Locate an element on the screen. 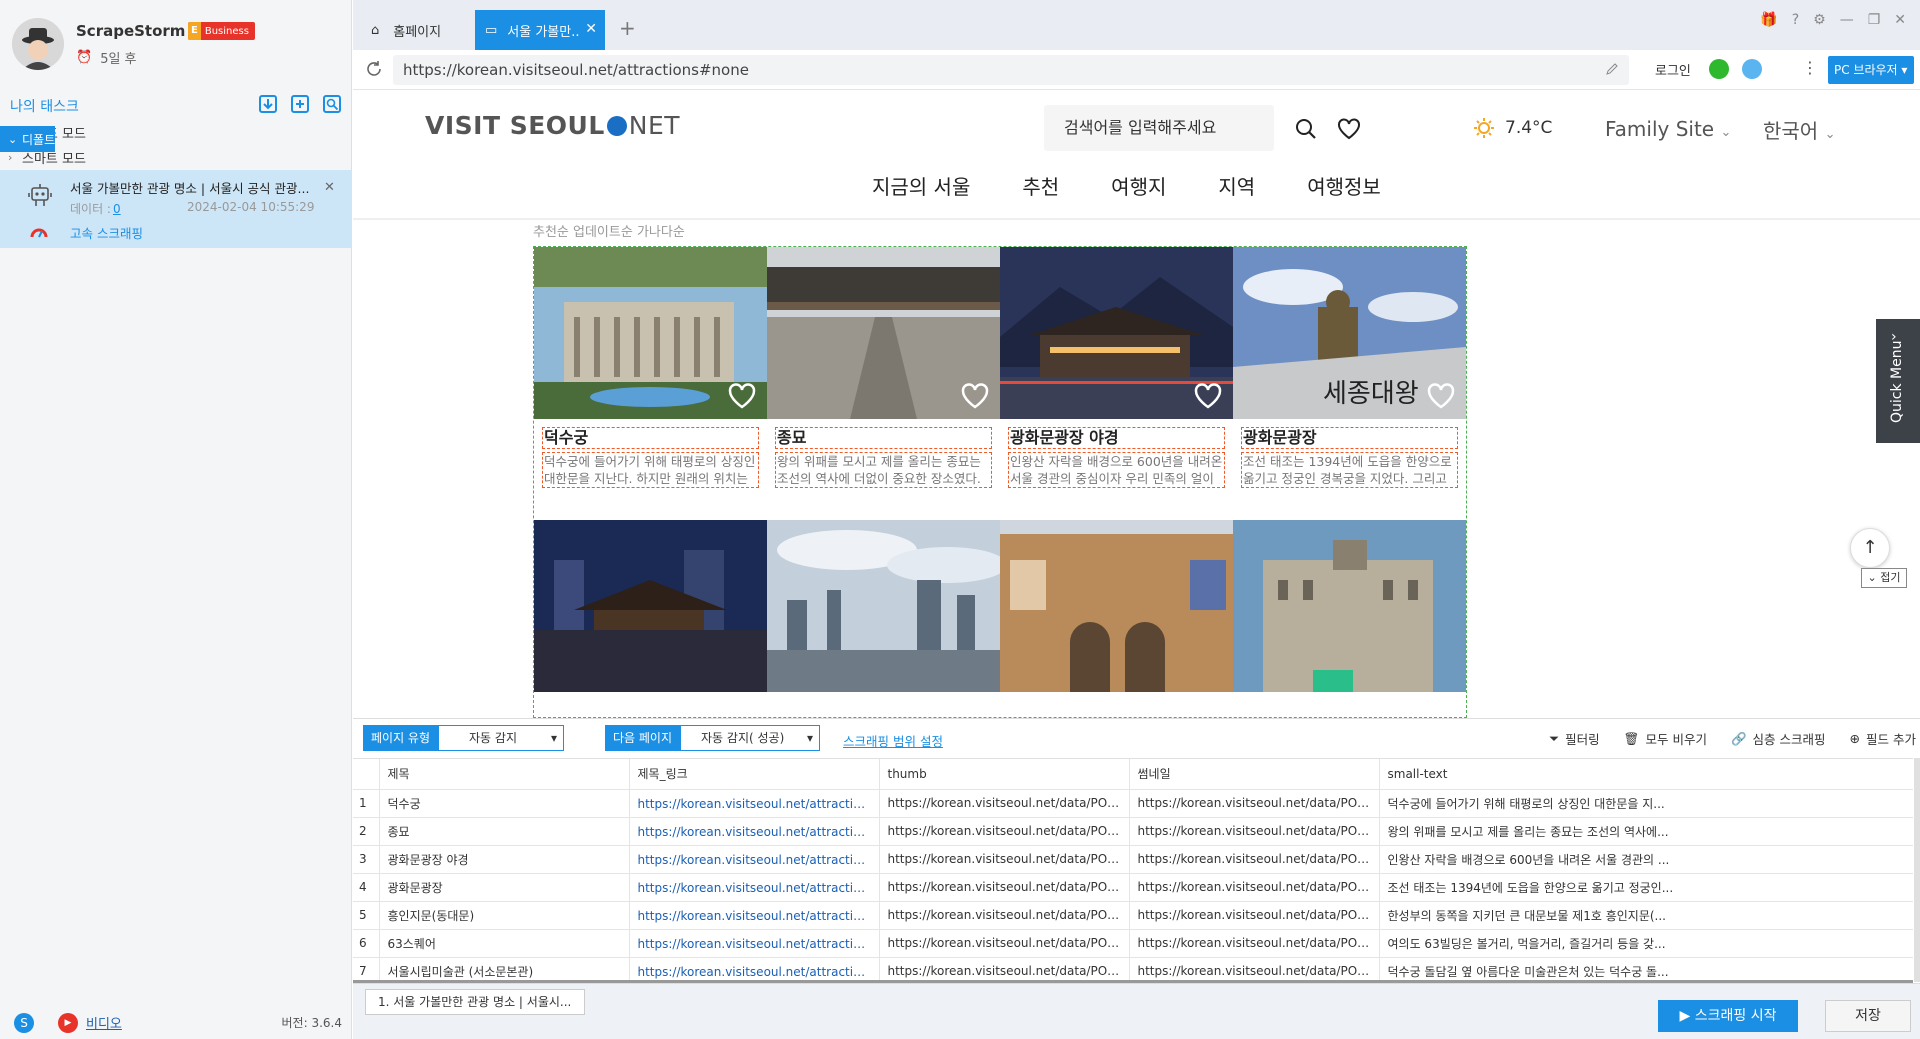 Image resolution: width=1920 pixels, height=1039 pixels. page-type-value: 자동 감지 is located at coordinates (501, 738).